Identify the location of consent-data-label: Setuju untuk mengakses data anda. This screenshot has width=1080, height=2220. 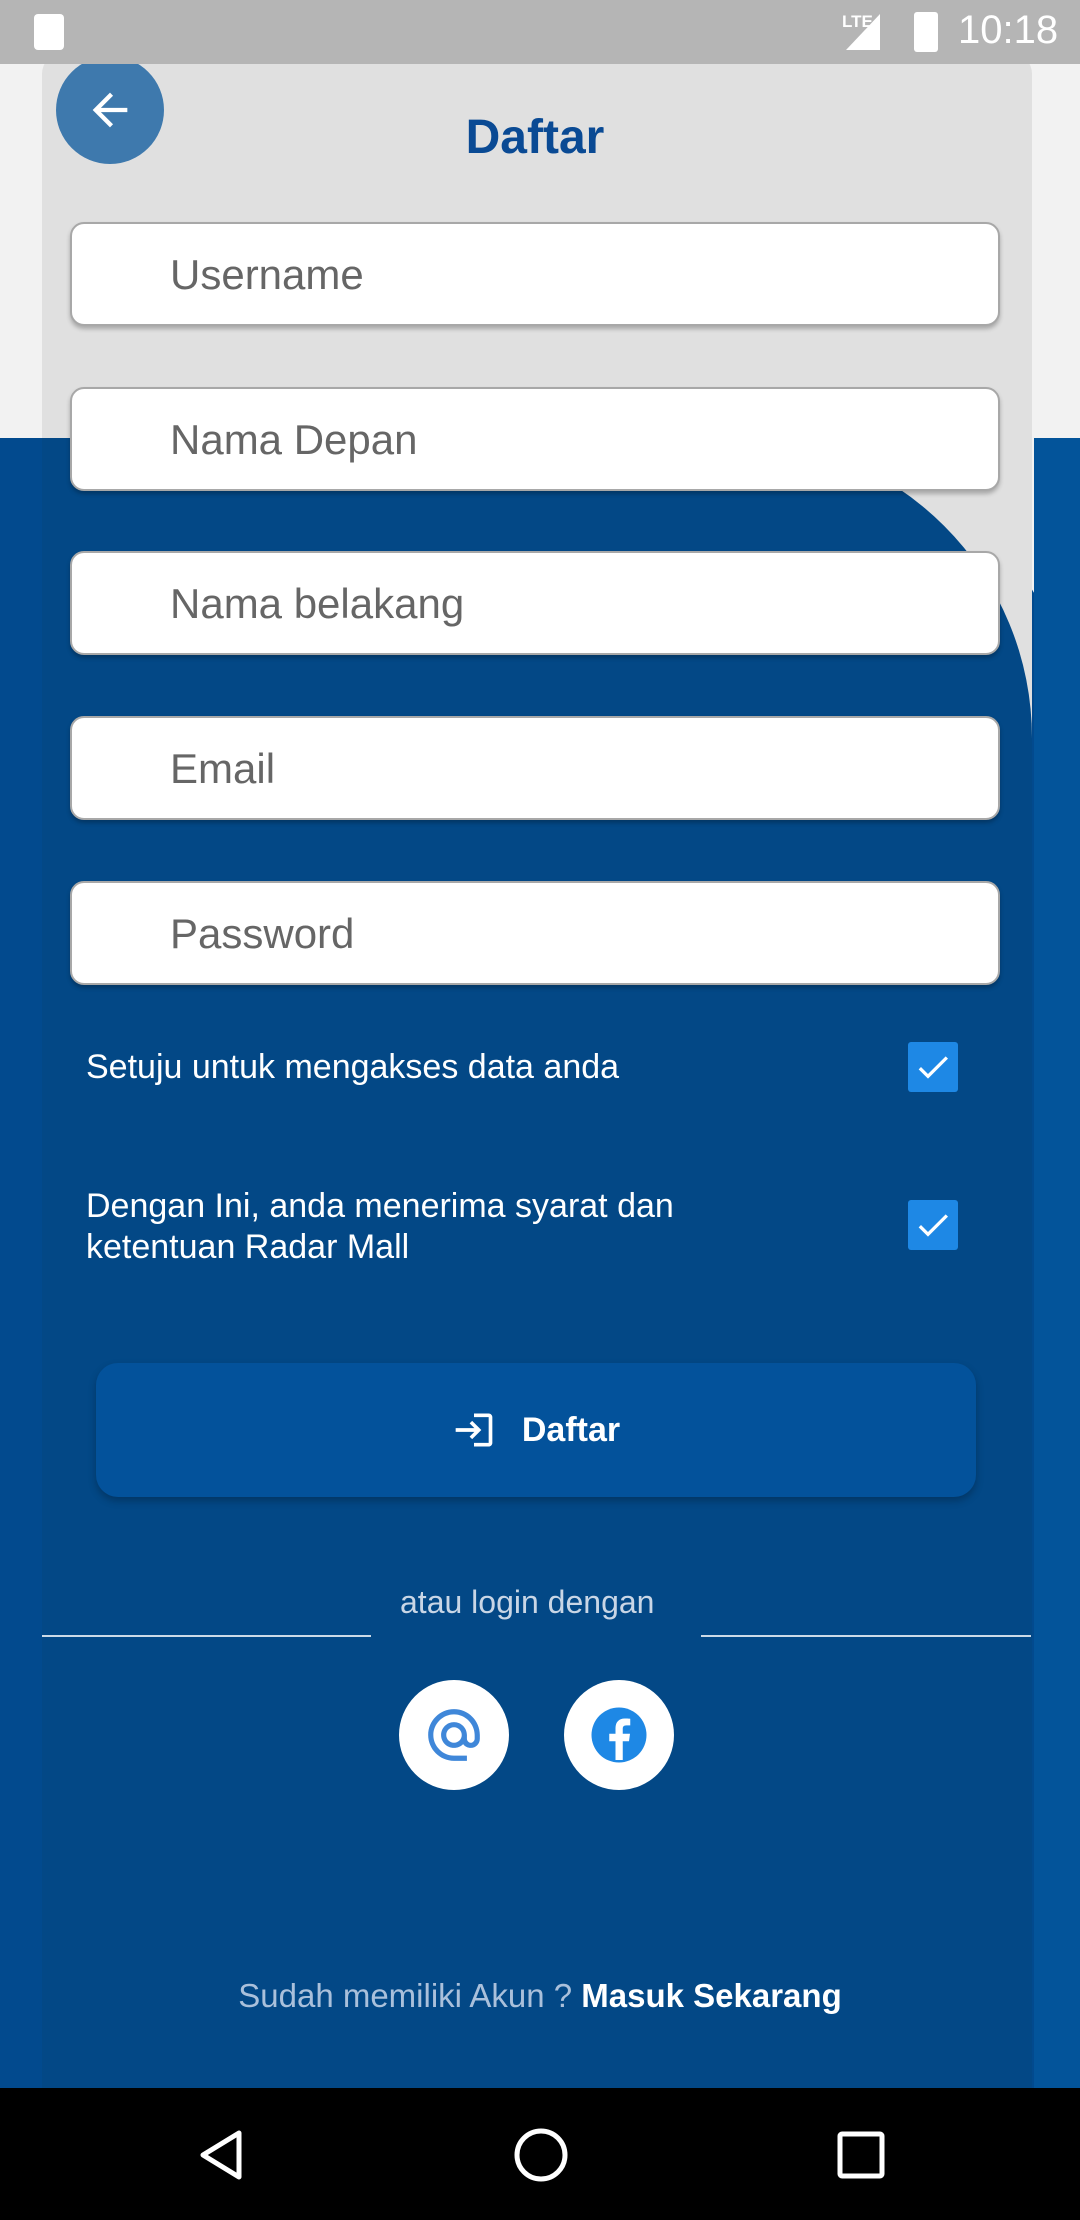
(353, 1067).